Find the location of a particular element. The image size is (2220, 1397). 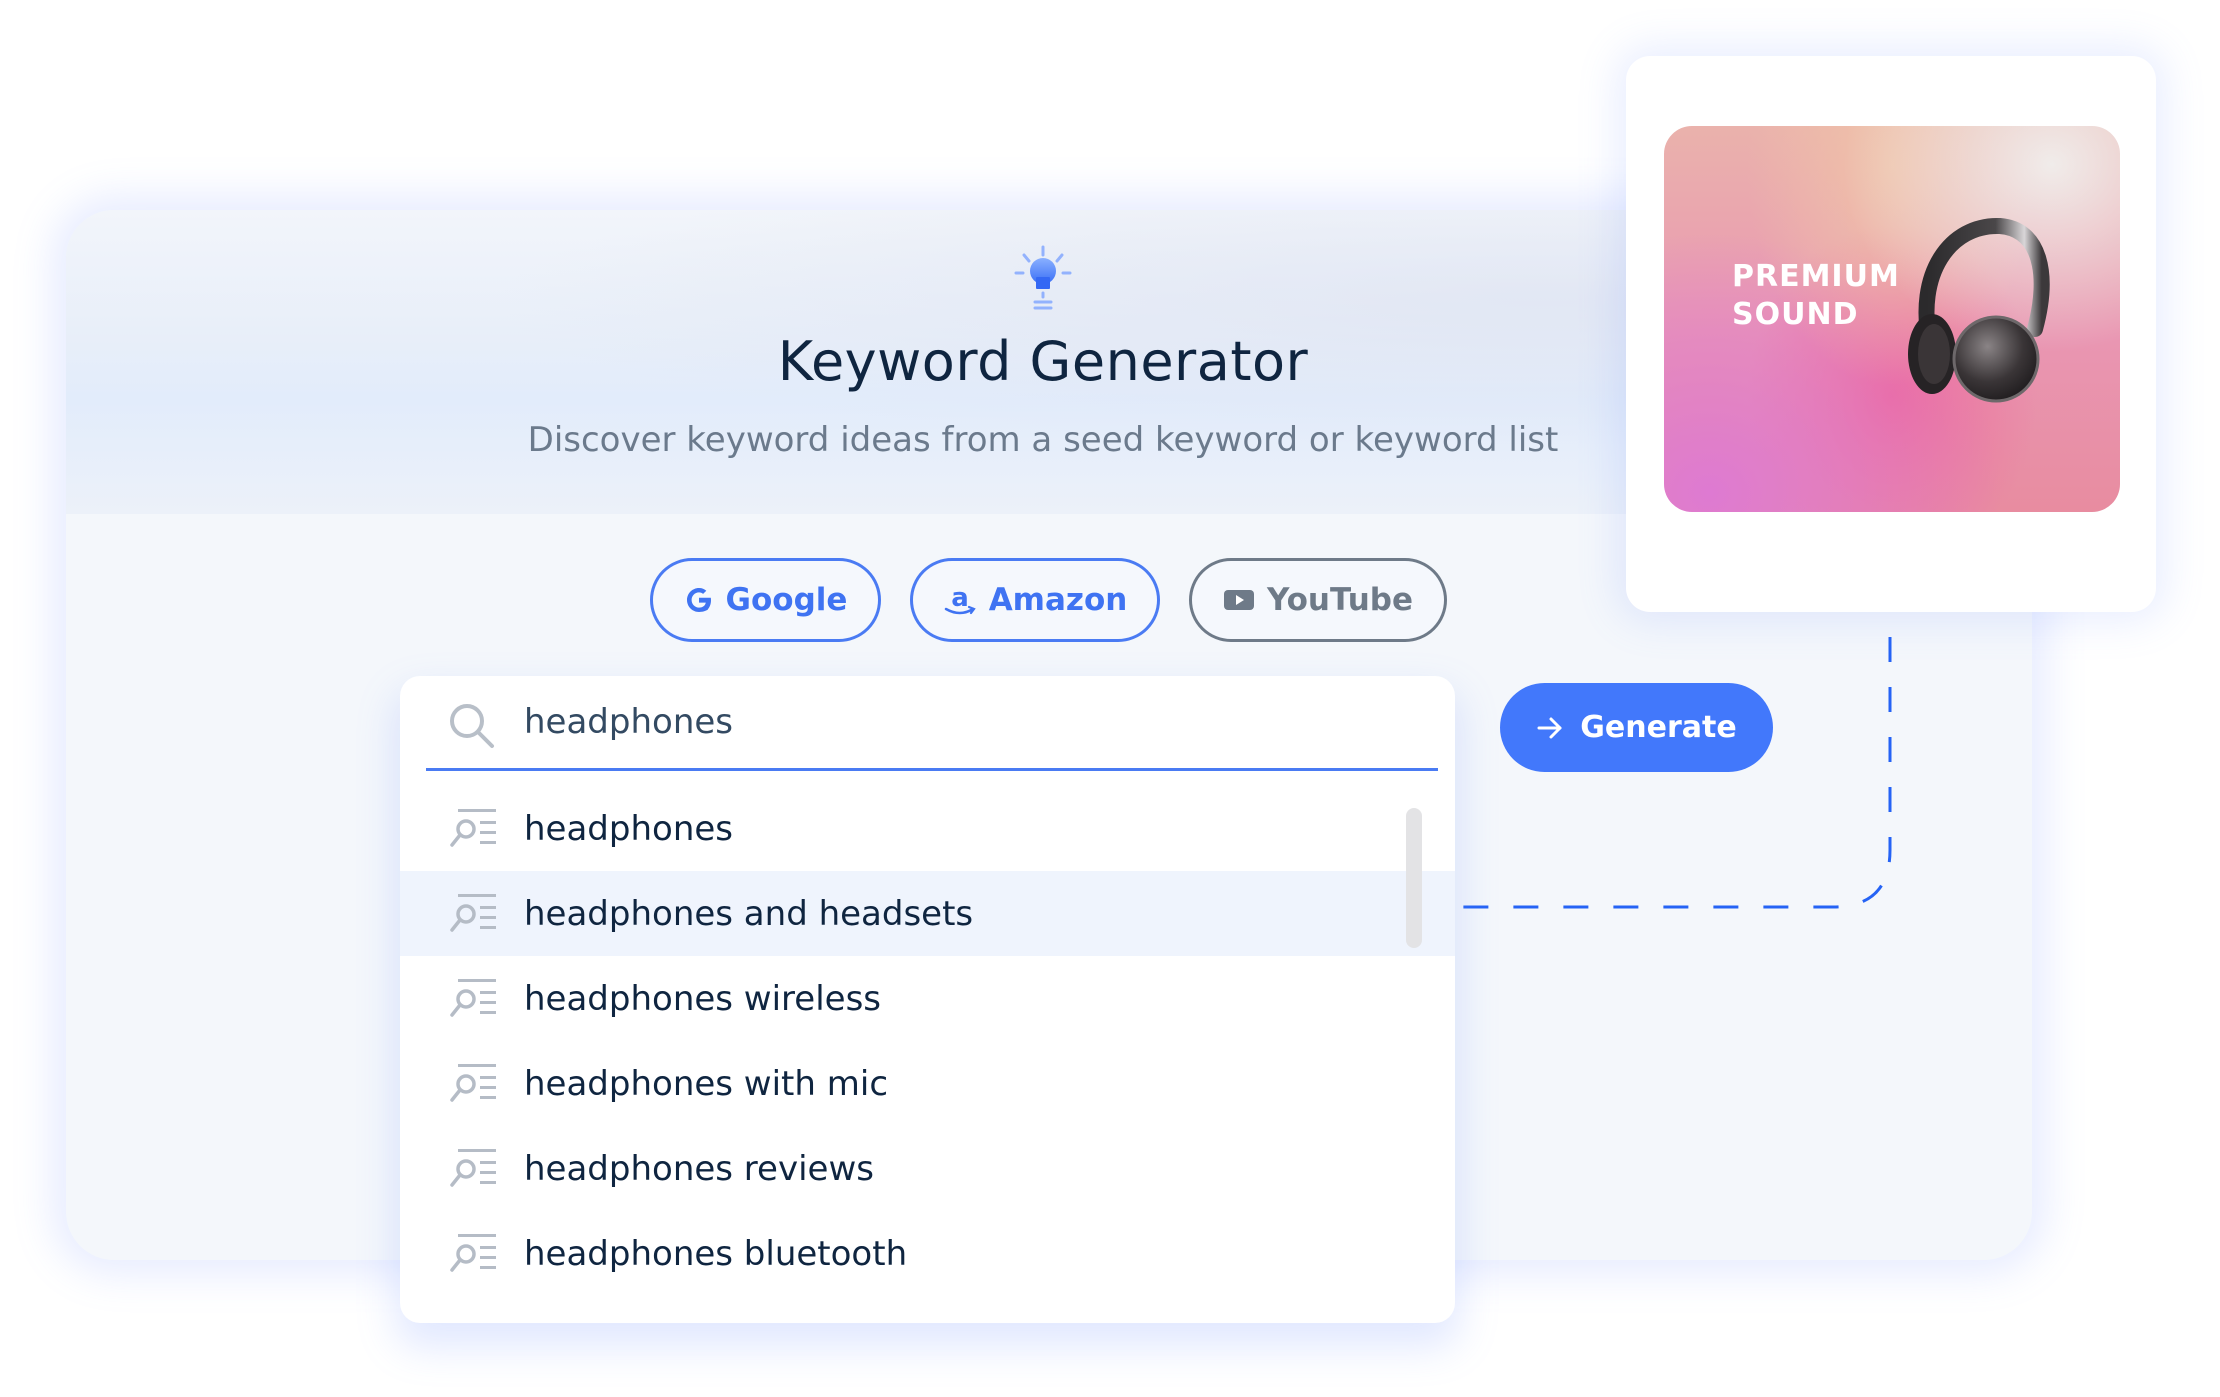

suggestion-label: headphones bluetooth is located at coordinates (716, 1253).